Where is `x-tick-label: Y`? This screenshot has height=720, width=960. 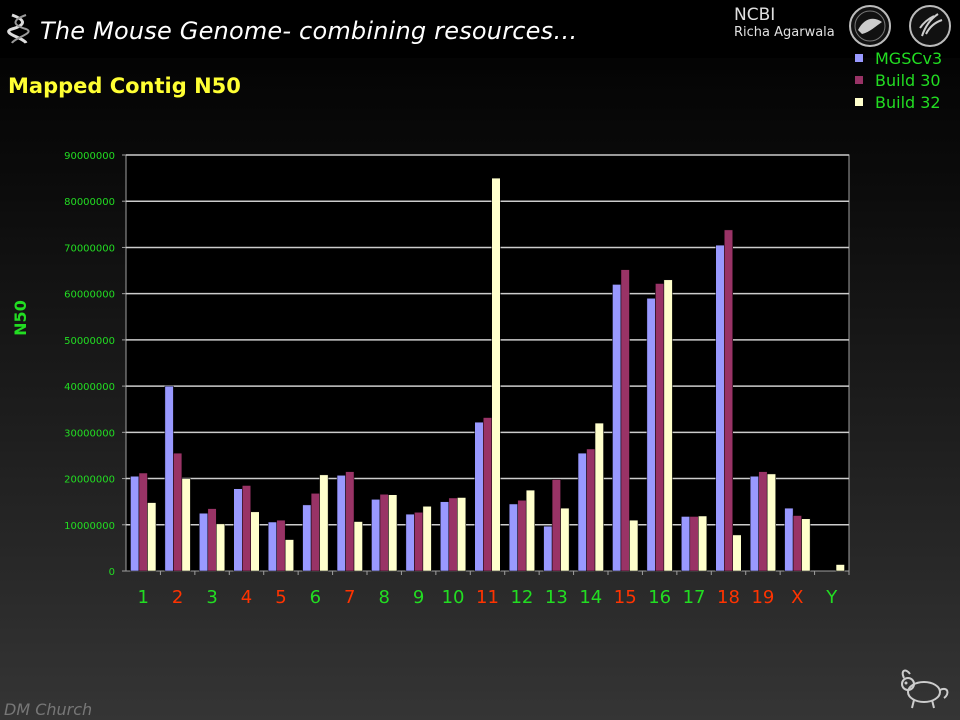
x-tick-label: Y is located at coordinates (831, 597).